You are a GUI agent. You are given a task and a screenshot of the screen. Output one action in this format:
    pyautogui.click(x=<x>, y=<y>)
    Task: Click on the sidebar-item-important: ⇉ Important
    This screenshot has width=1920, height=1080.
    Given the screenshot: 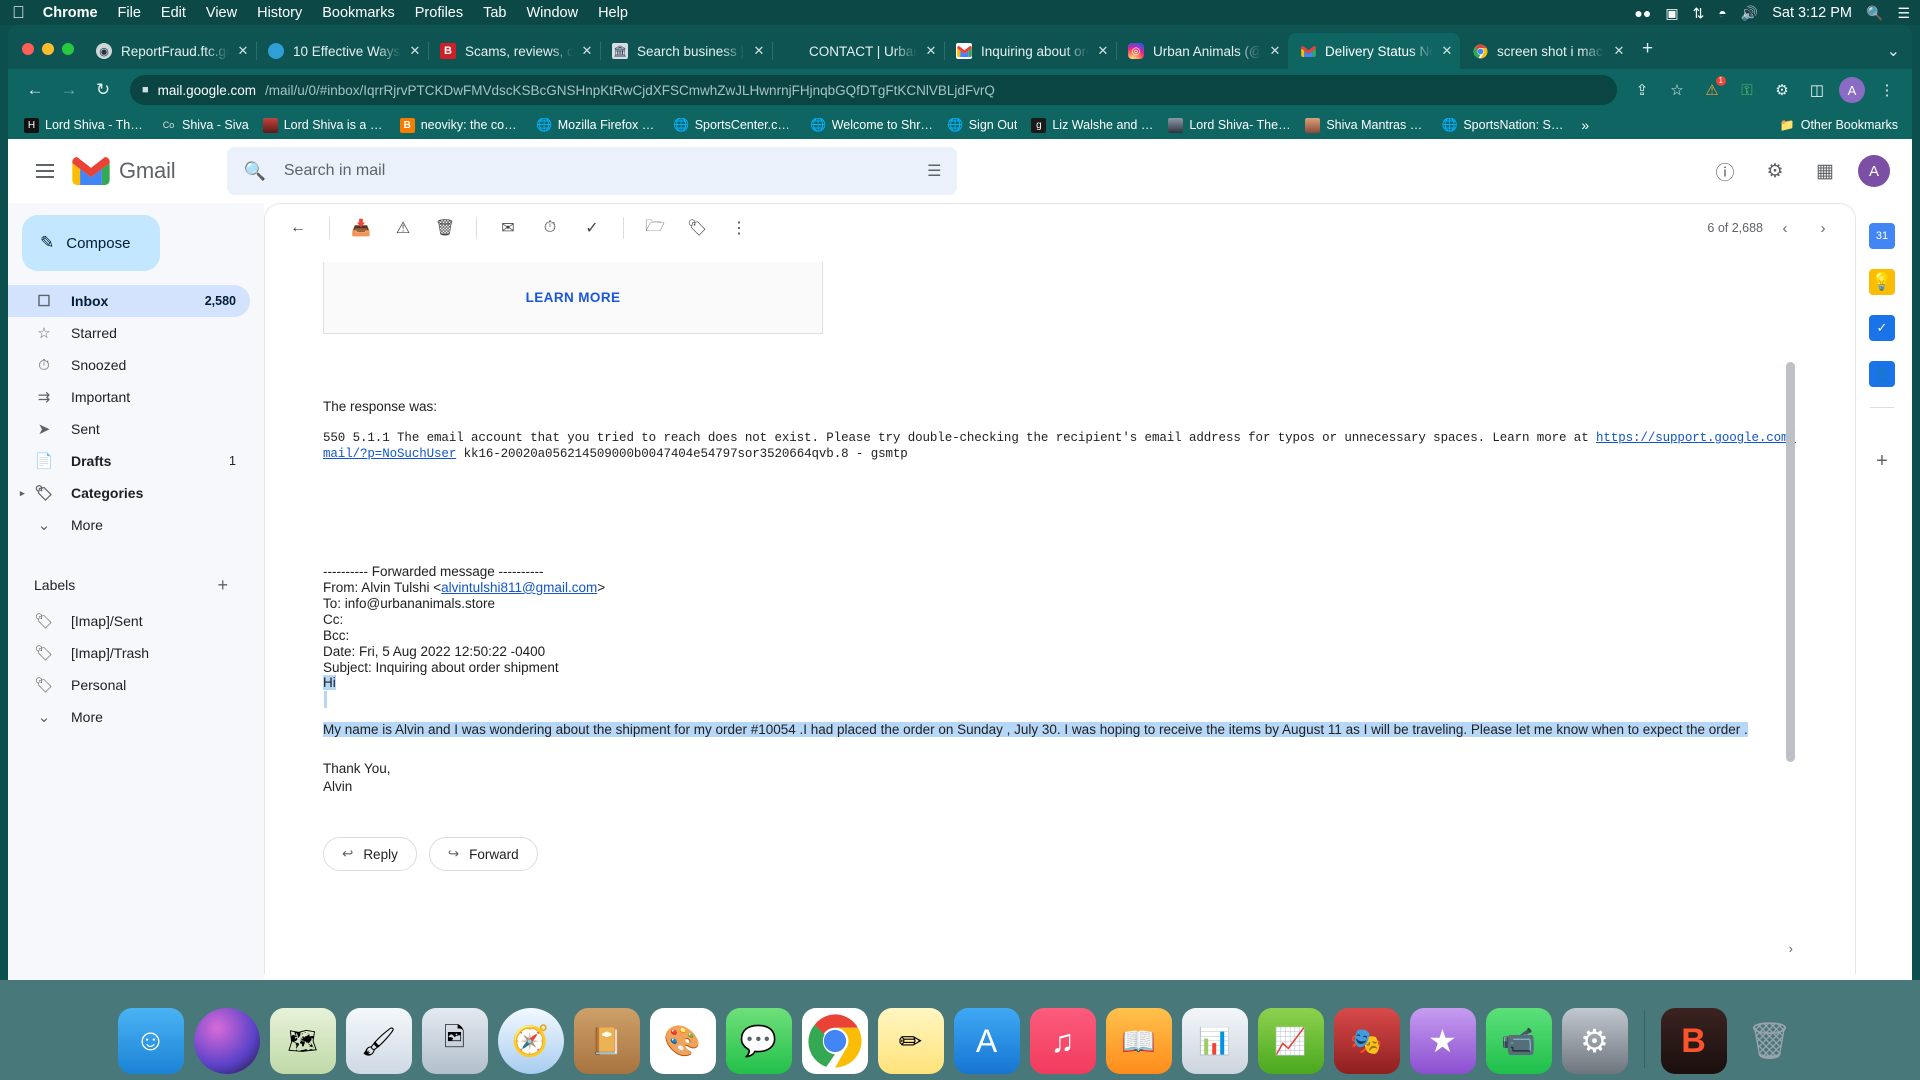 What is the action you would take?
    pyautogui.click(x=129, y=397)
    